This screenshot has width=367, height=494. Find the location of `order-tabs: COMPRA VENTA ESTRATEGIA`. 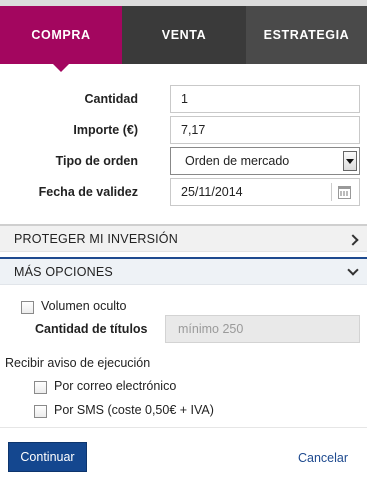

order-tabs: COMPRA VENTA ESTRATEGIA is located at coordinates (183, 36).